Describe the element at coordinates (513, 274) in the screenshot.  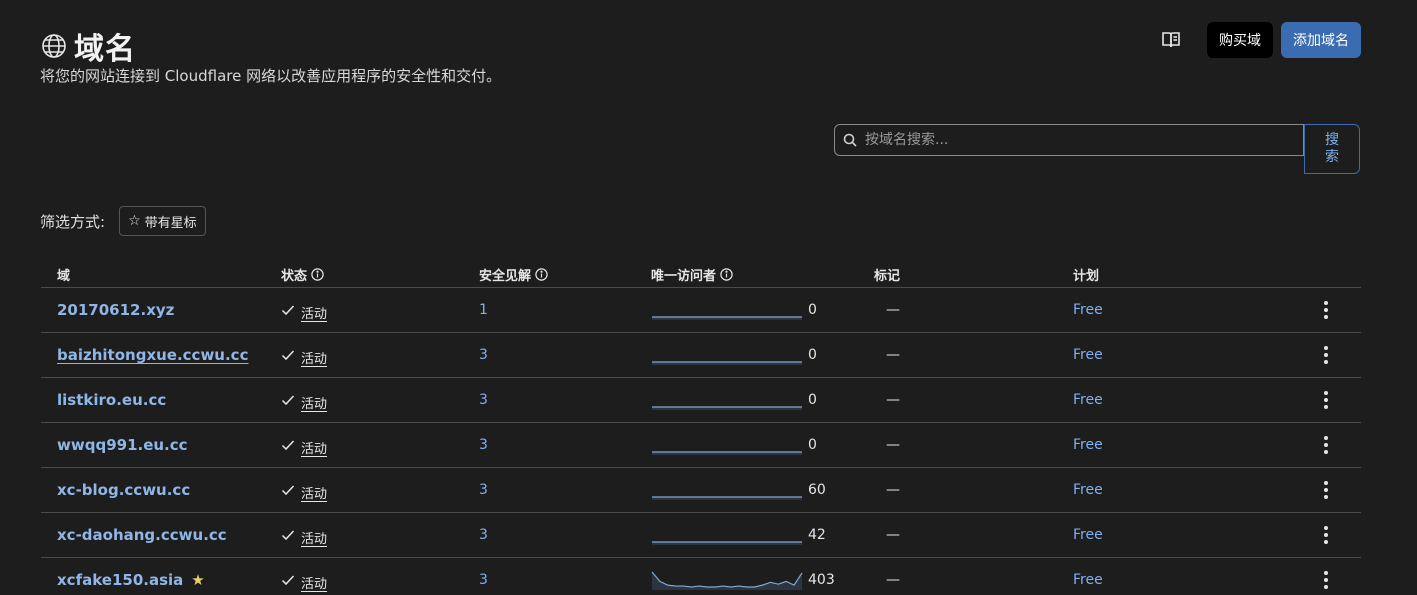
I see `column-insights: 安全见解` at that location.